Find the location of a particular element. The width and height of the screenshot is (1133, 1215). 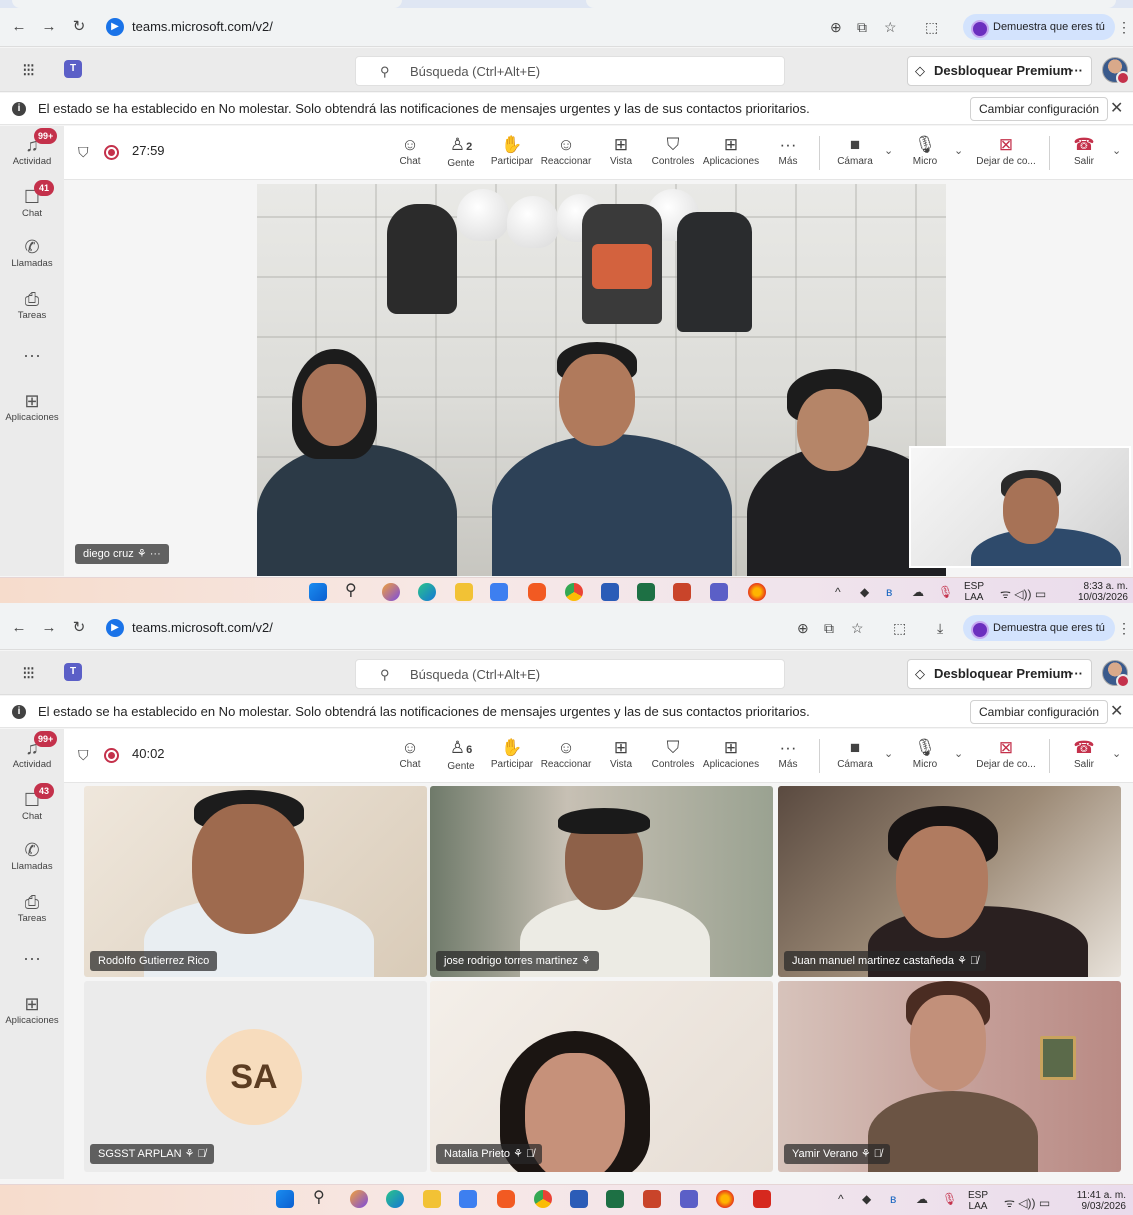

store-icon is located at coordinates (468, 1199).